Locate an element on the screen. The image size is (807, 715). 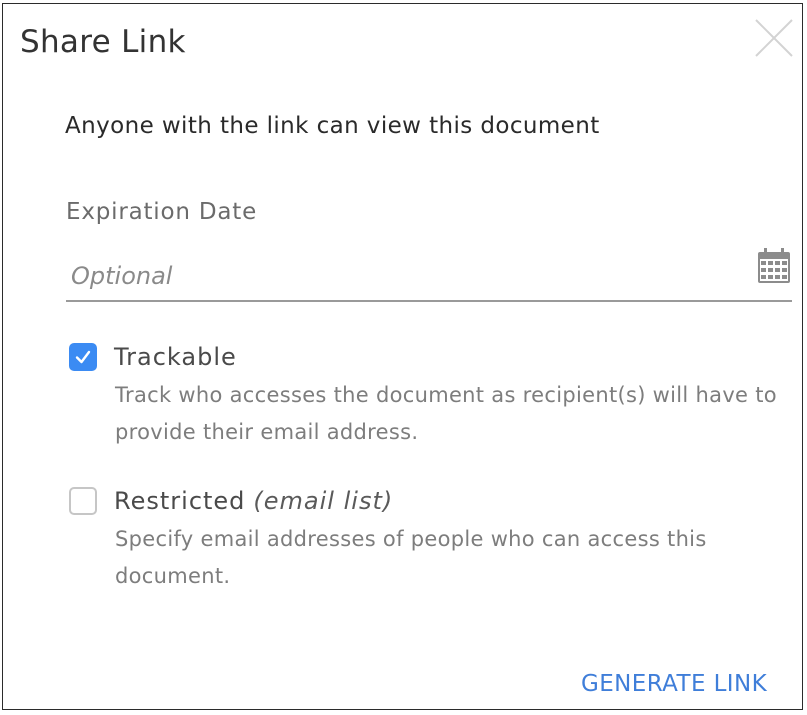
trackable-label: Trackable is located at coordinates (175, 357).